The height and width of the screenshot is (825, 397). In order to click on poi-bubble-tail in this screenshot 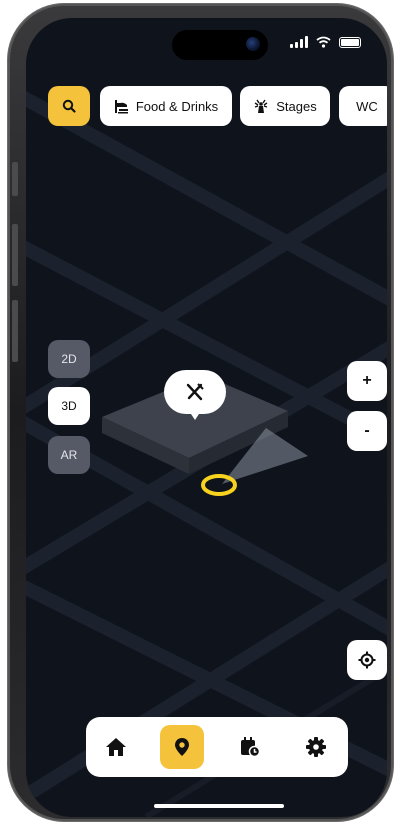, I will do `click(195, 415)`.